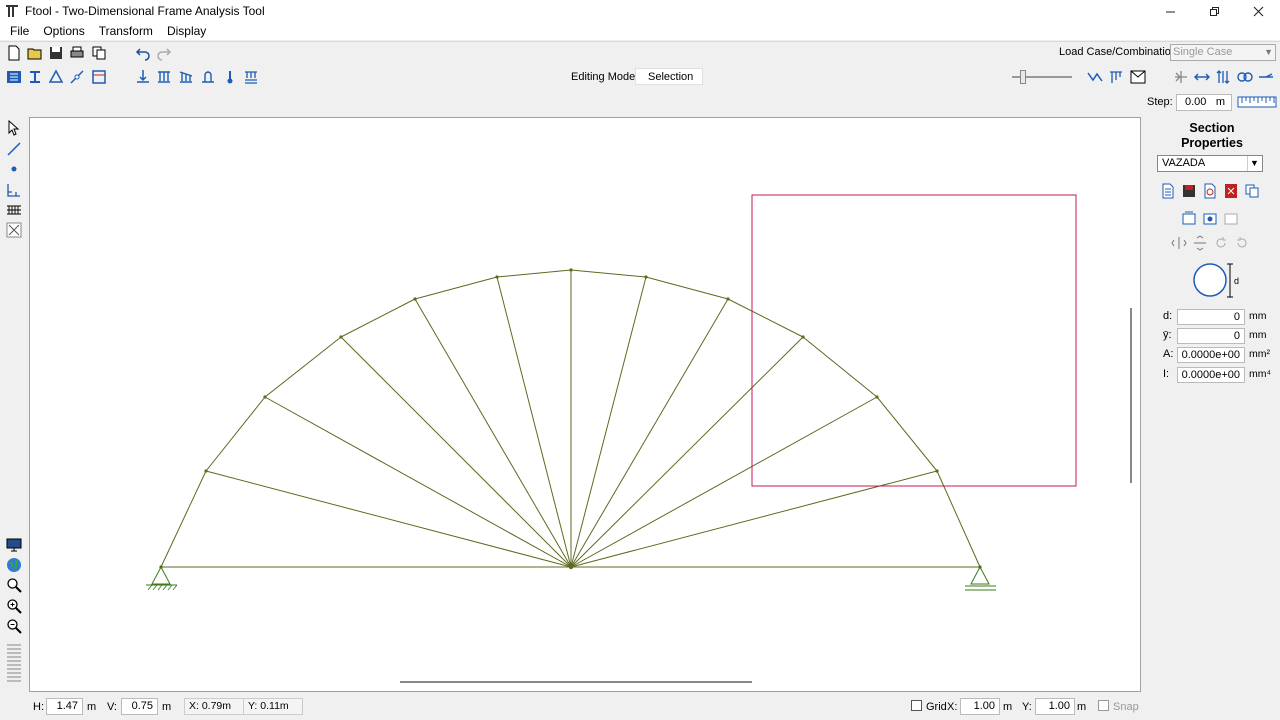 This screenshot has height=720, width=1280. Describe the element at coordinates (63, 31) in the screenshot. I see `menu-options: Options` at that location.